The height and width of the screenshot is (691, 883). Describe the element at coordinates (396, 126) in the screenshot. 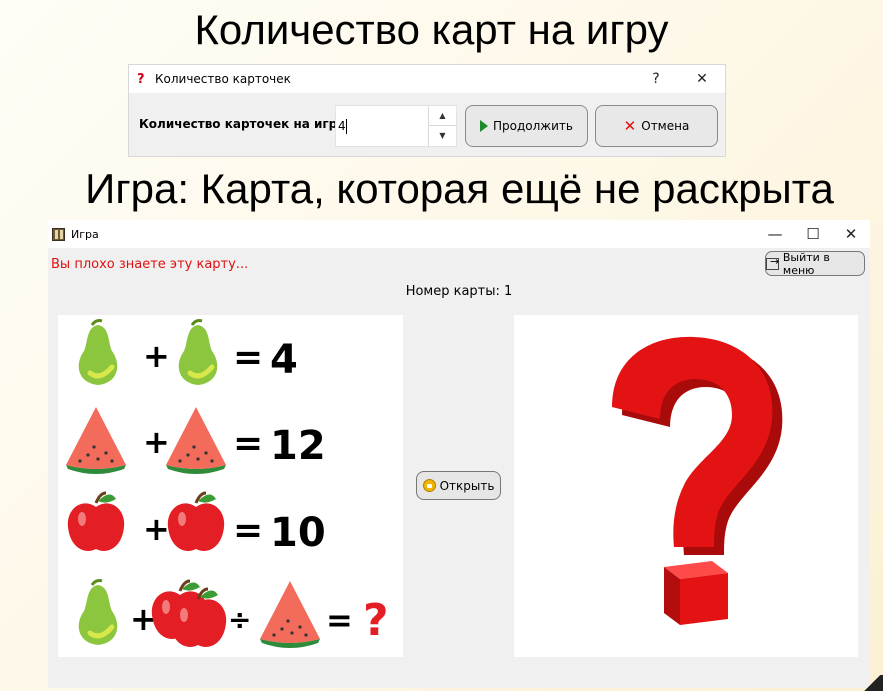

I see `card-count-spinbox: 4 ▲ ▼` at that location.